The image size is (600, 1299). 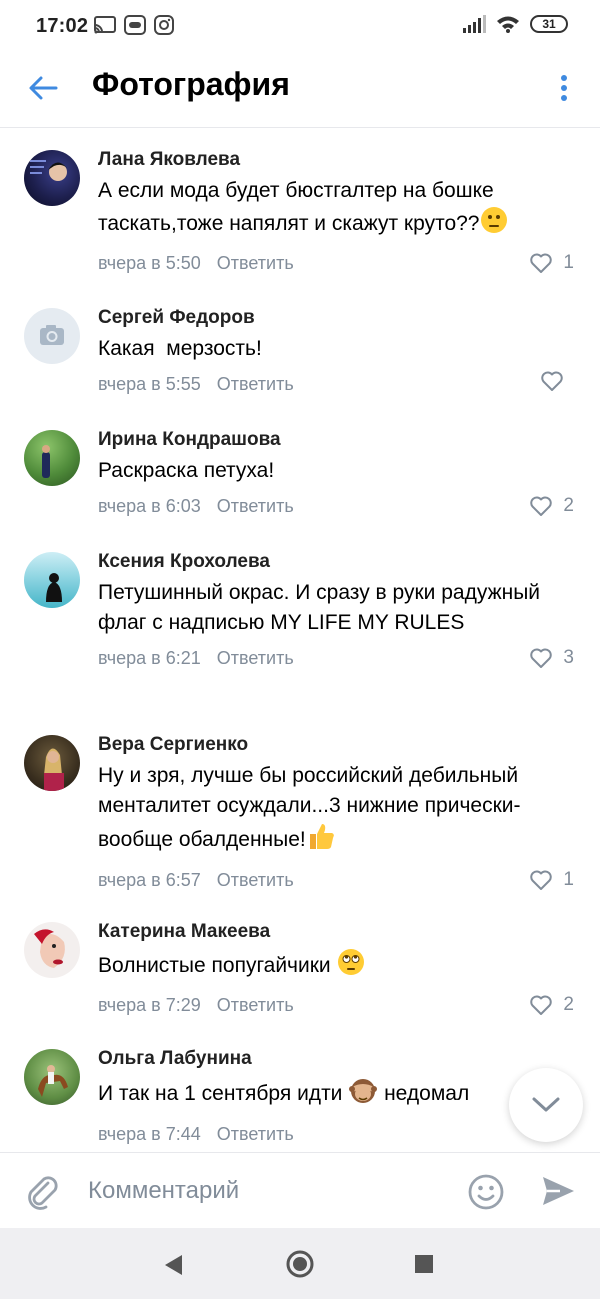 I want to click on comment-meta: вчера в 6:21 Ответить 3, so click(x=339, y=658).